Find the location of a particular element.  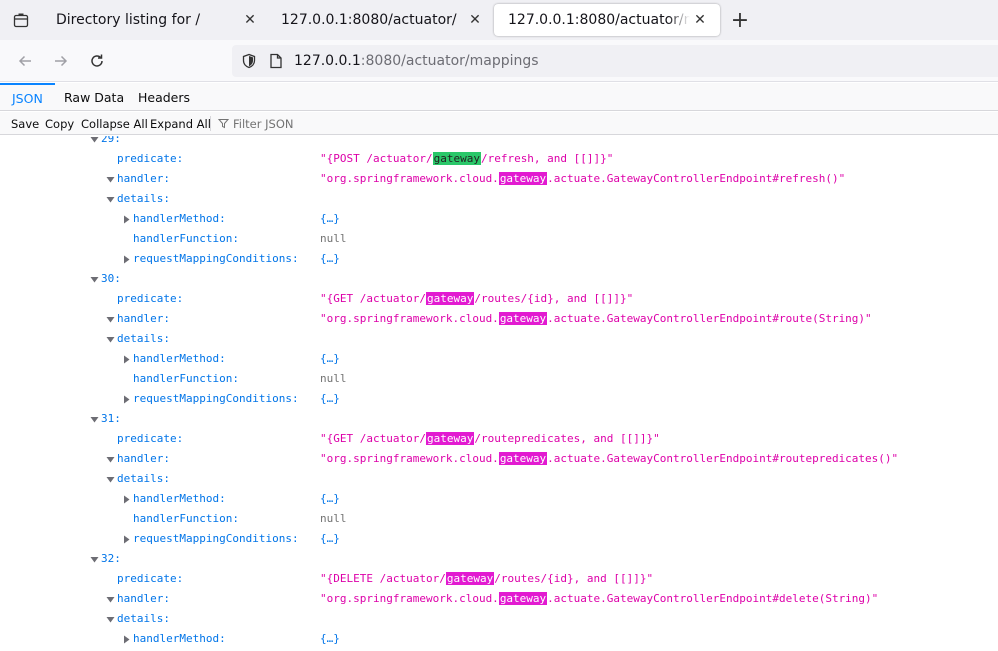

tab-title: 127.0.0.1:8080/actuator/mappings is located at coordinates (599, 20).